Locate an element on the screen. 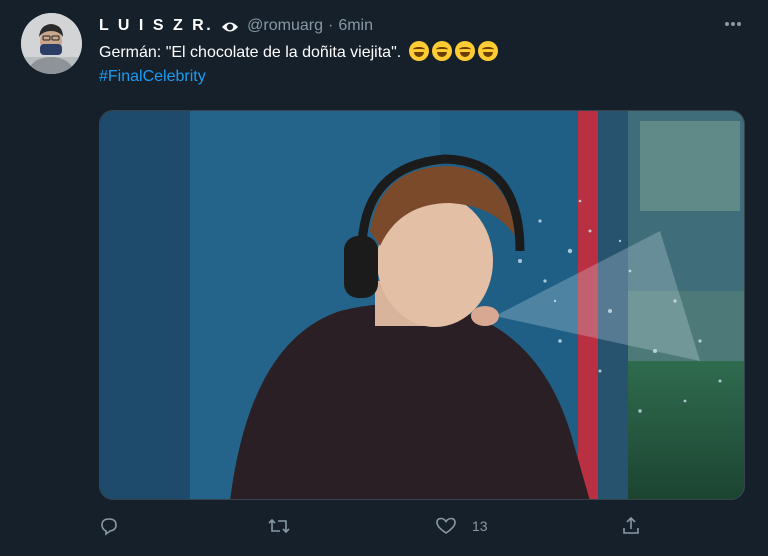 The image size is (768, 556). more-horizontal-icon is located at coordinates (733, 24).